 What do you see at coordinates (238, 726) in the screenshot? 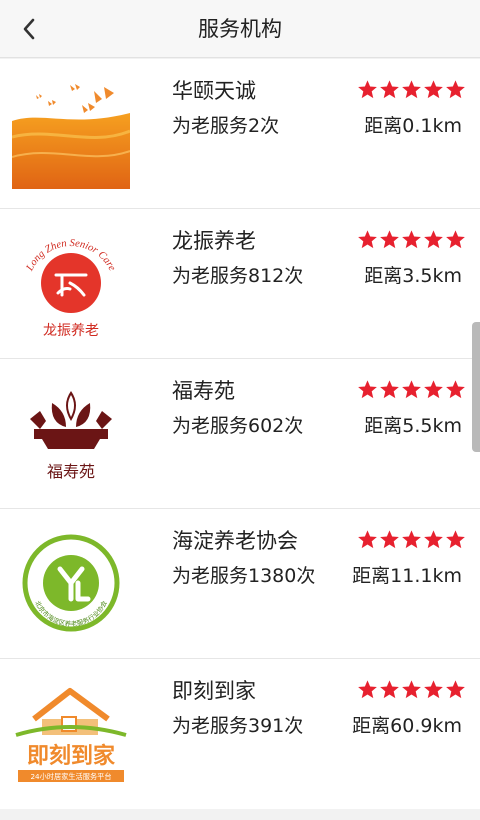
I see `service-count: 为老服务391次` at bounding box center [238, 726].